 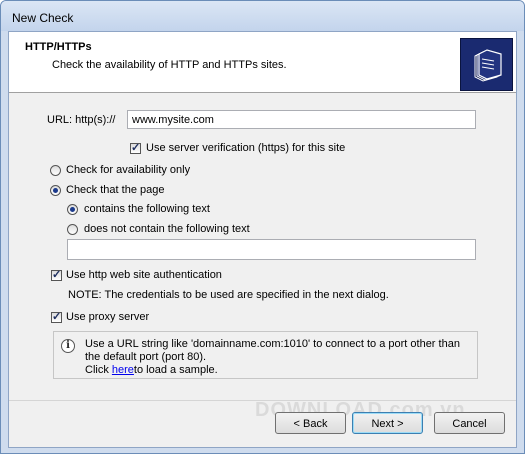 What do you see at coordinates (167, 229) in the screenshot?
I see `not-contains-text-label: does not contain the following text` at bounding box center [167, 229].